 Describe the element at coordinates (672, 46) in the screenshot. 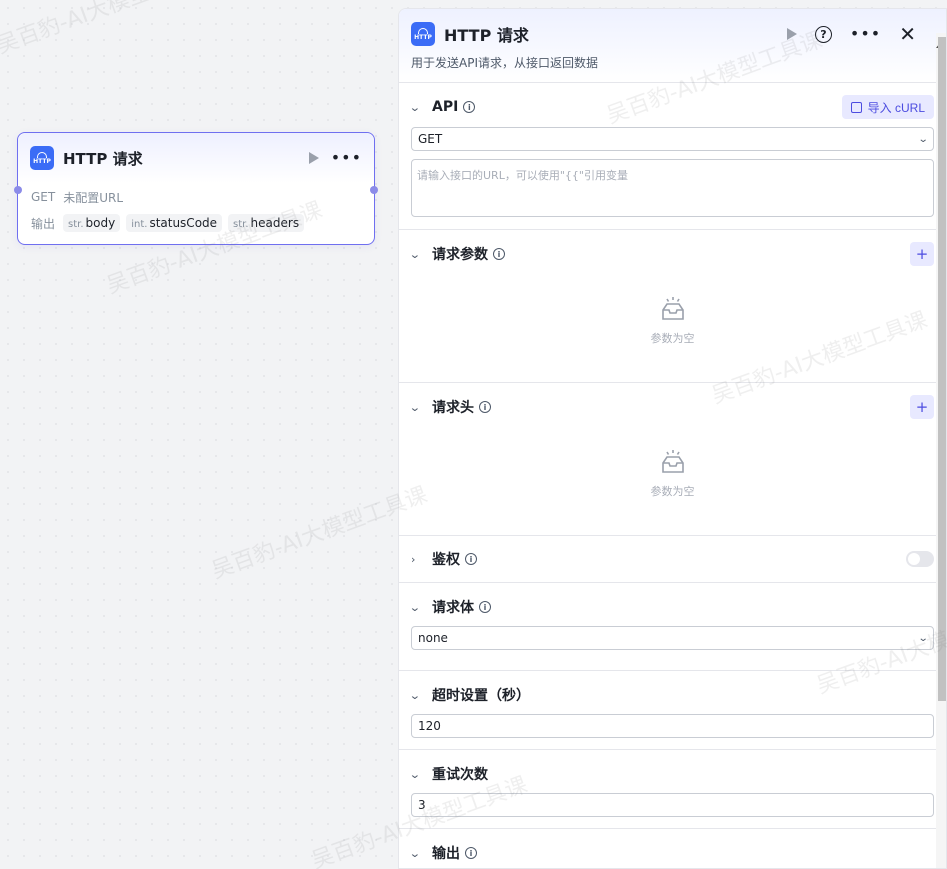

I see `panel-header: HTTP HTTP 请求 ? ••• ✕ 用于发送API请求，从接口返回数据` at that location.